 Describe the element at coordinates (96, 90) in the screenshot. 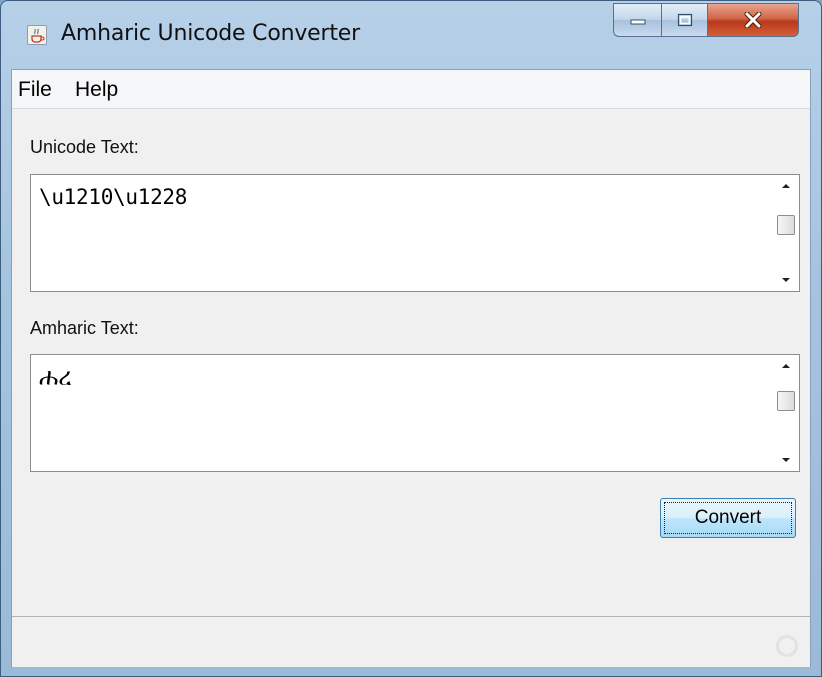

I see `menu-help: Help` at that location.